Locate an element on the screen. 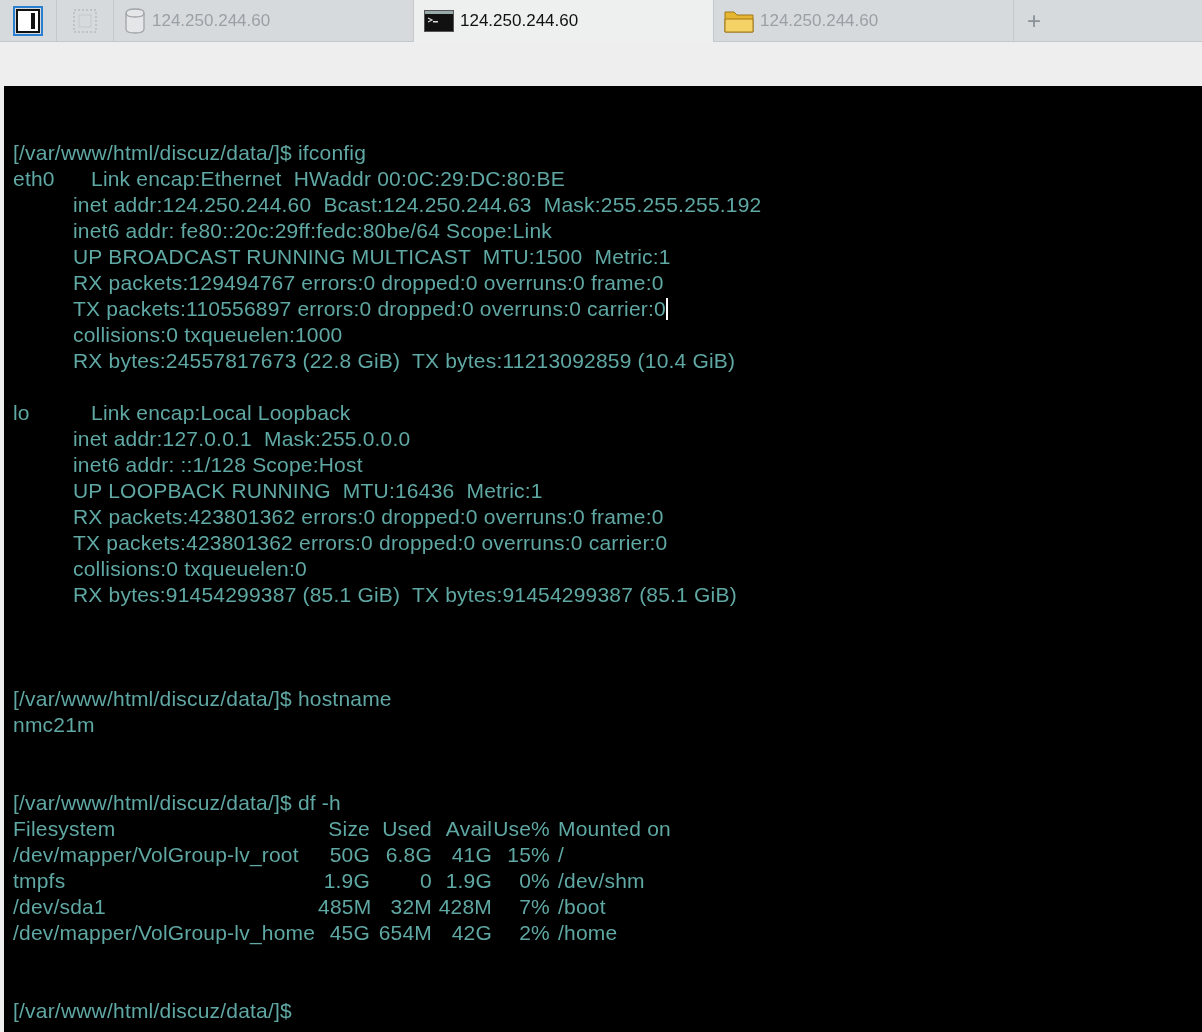 This screenshot has height=1032, width=1202. interface-name: eth0 is located at coordinates (34, 179).